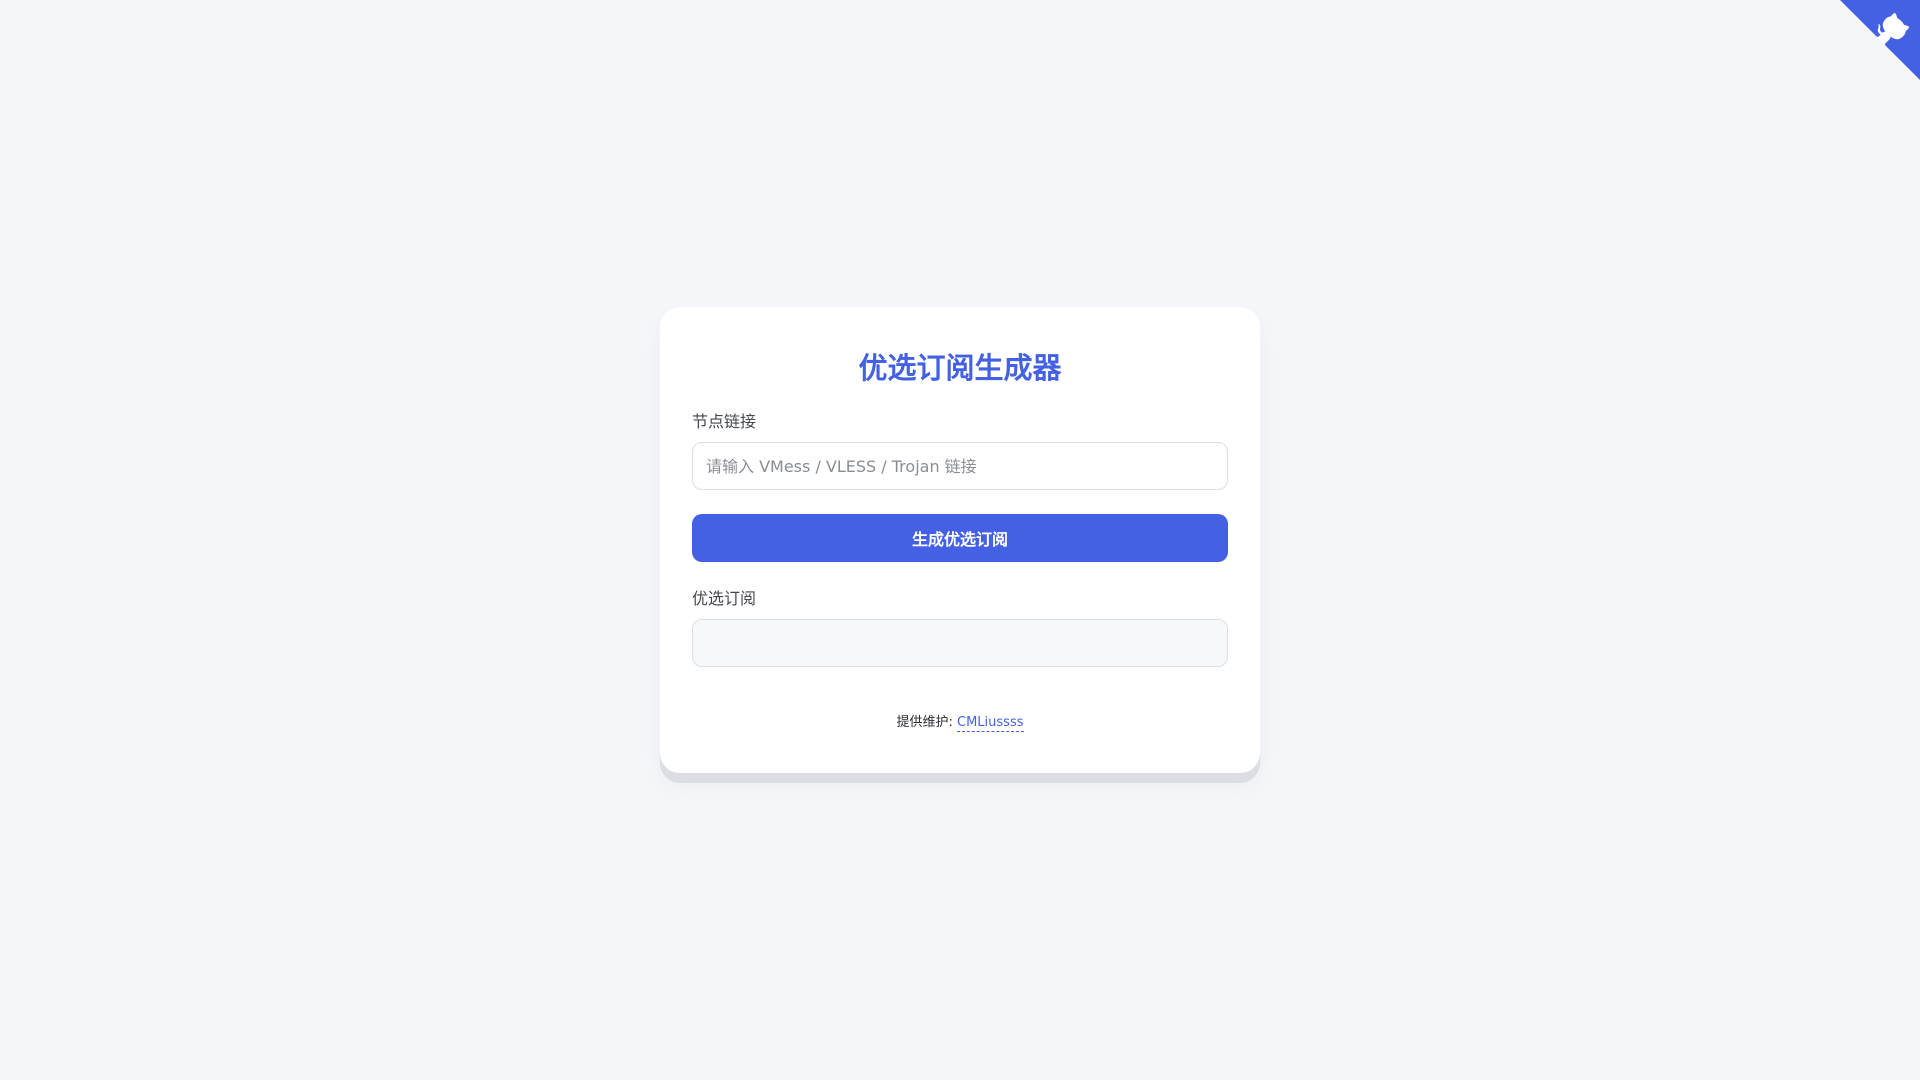 This screenshot has height=1080, width=1920. I want to click on github-octocat-icon, so click(1880, 40).